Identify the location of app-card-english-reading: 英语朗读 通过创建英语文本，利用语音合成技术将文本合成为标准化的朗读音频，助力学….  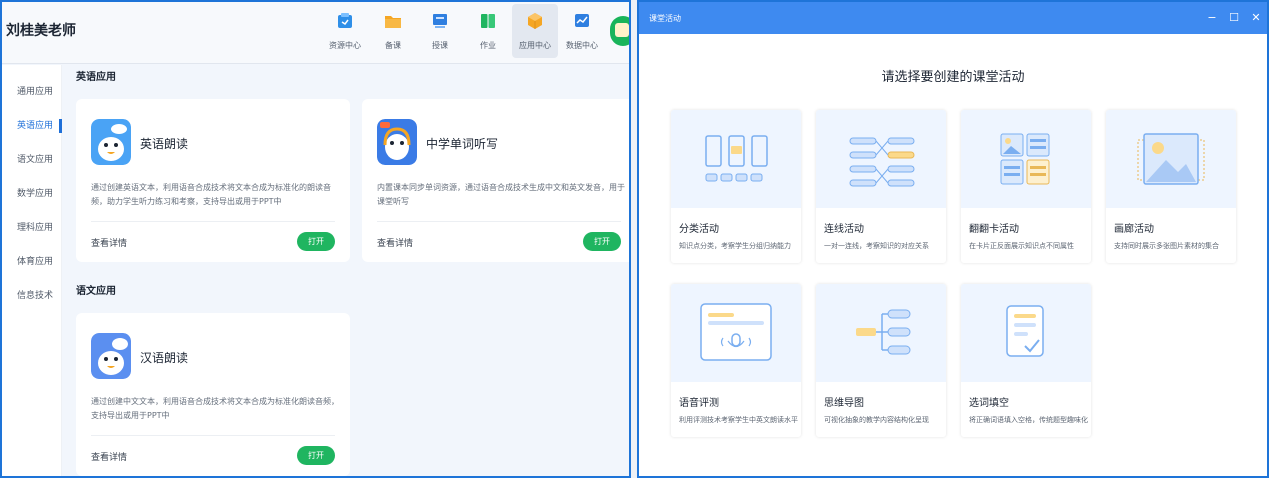
(213, 180).